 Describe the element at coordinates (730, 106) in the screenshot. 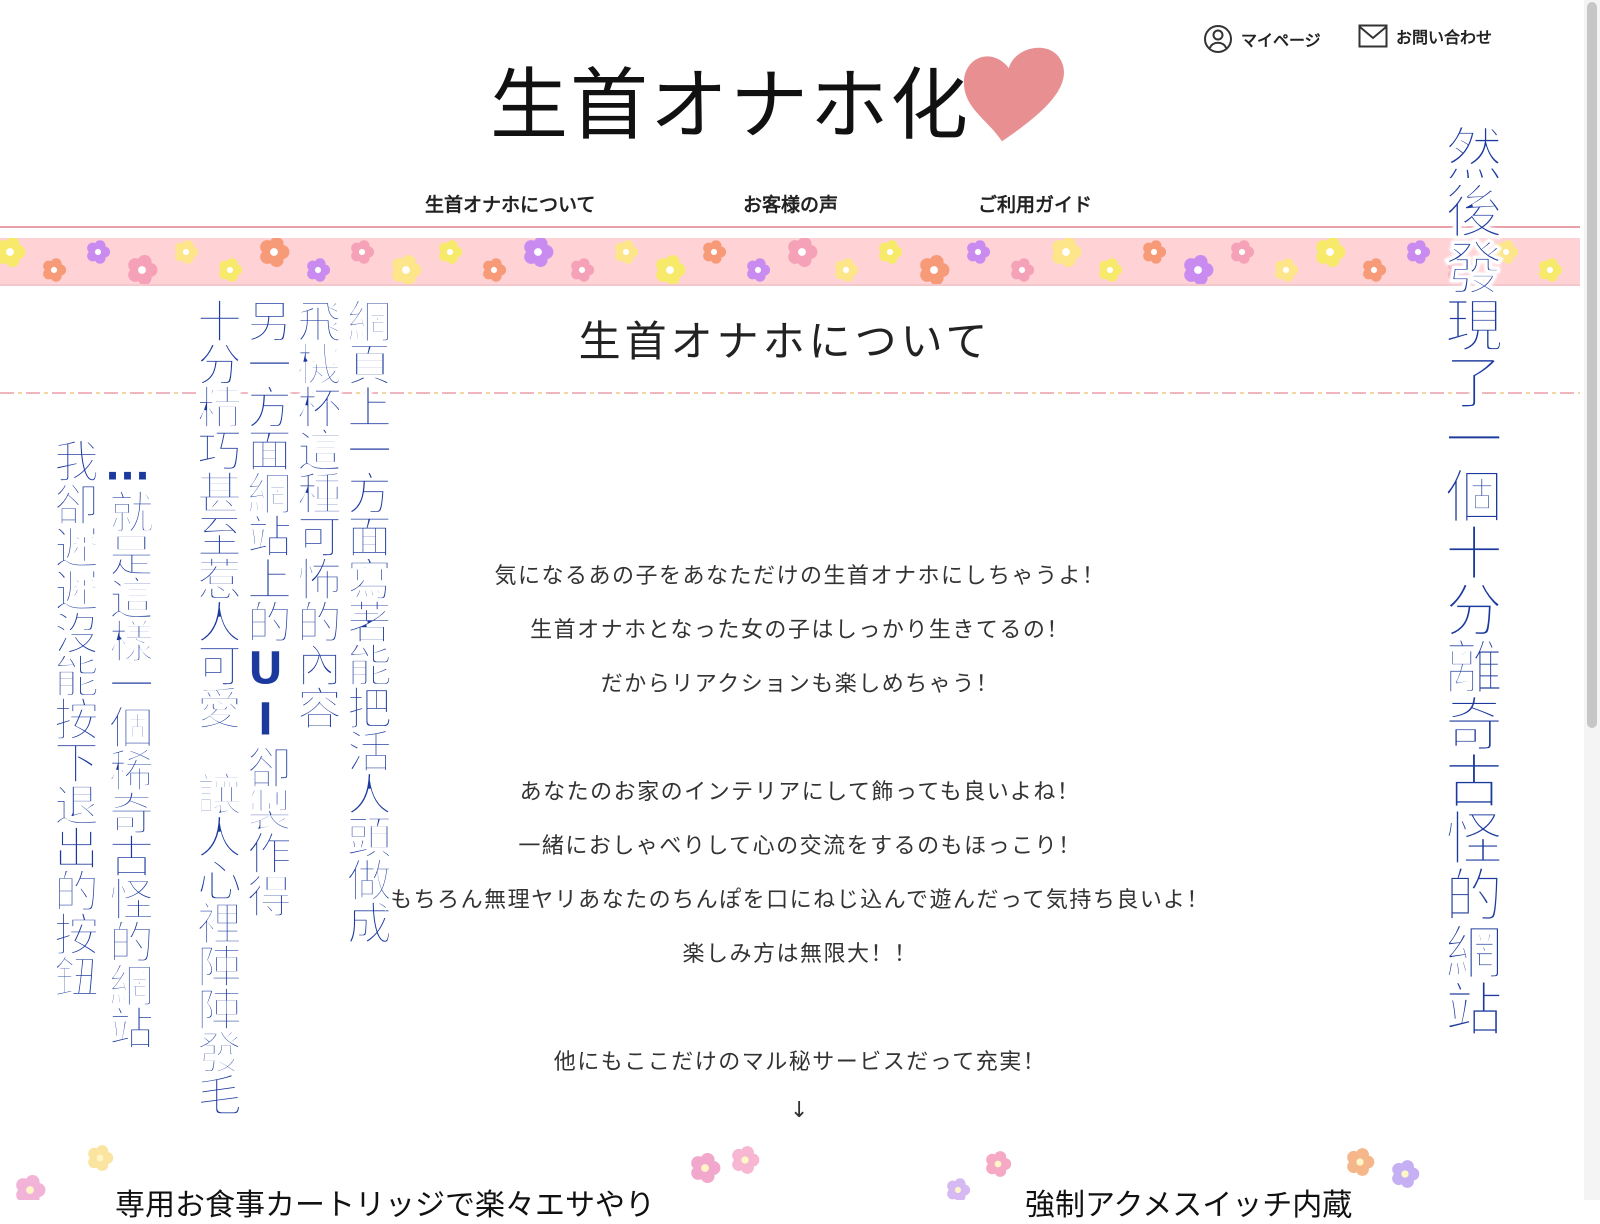

I see `logo-text: 生首オナホ化` at that location.